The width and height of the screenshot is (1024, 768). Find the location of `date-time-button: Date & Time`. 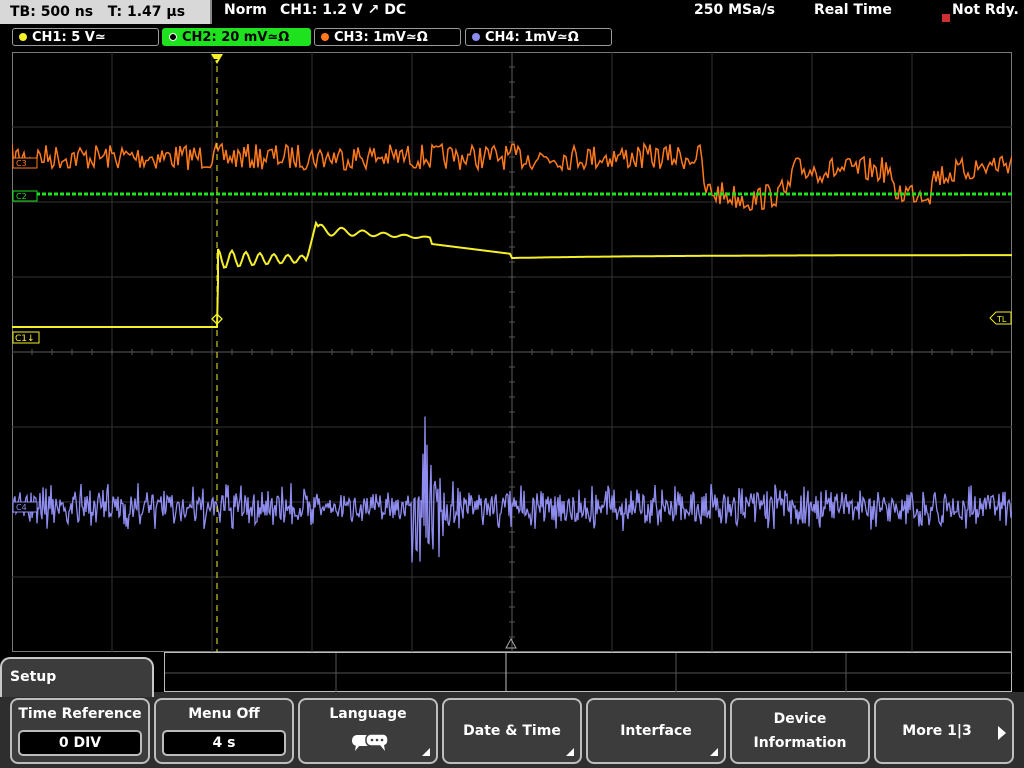

date-time-button: Date & Time is located at coordinates (512, 731).